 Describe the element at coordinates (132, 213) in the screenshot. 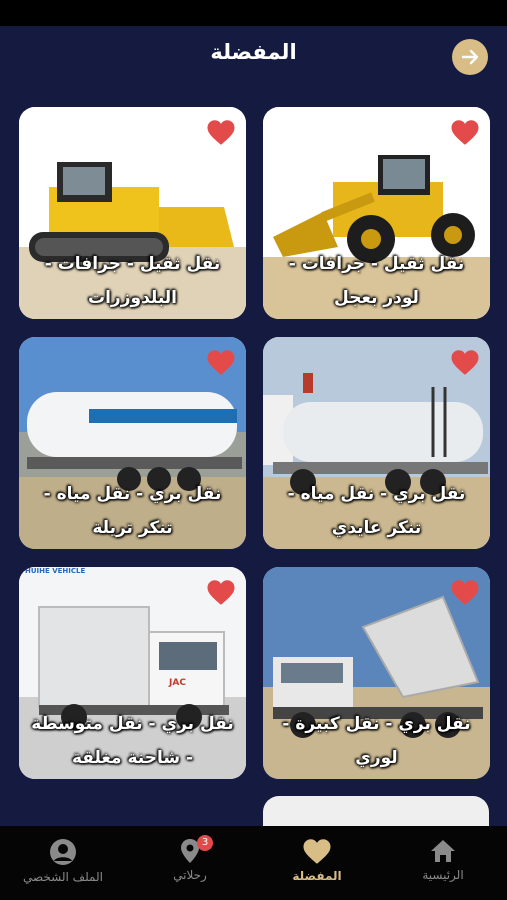

I see `favorite-card: نقل ثقيل - جرافات - البلدوزرات` at that location.